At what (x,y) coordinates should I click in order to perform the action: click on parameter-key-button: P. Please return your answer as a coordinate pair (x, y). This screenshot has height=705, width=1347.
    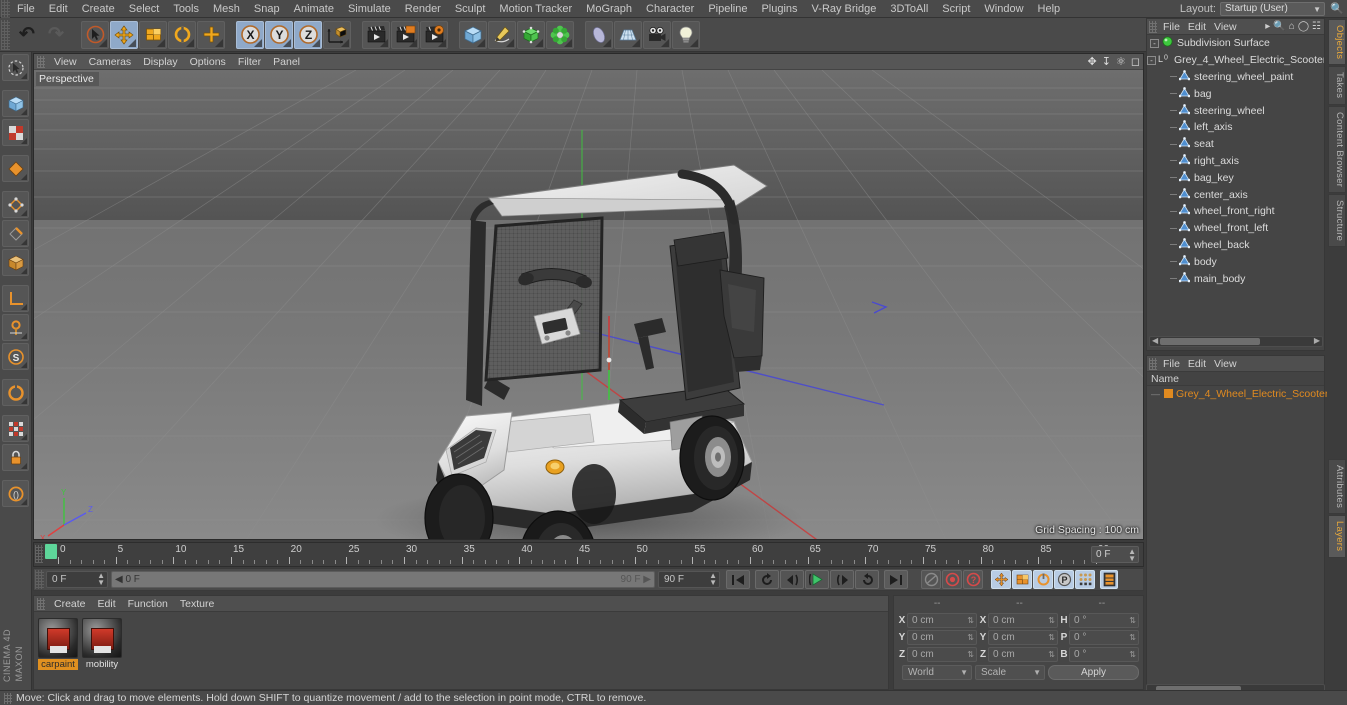
    Looking at the image, I should click on (1064, 579).